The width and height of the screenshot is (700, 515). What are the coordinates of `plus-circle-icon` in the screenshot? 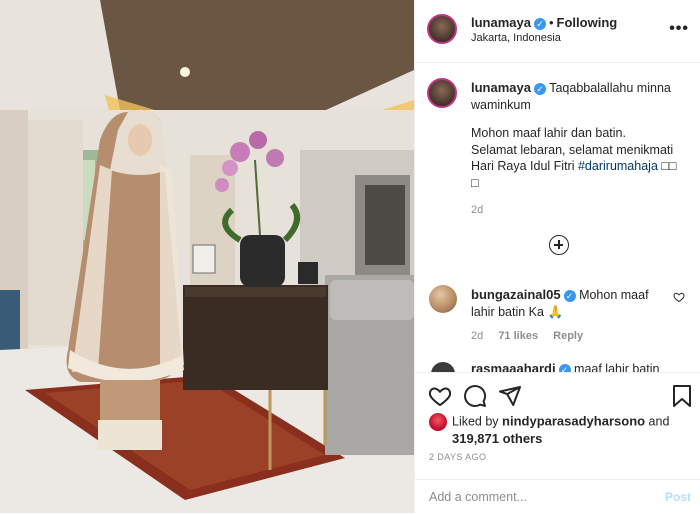 It's located at (559, 245).